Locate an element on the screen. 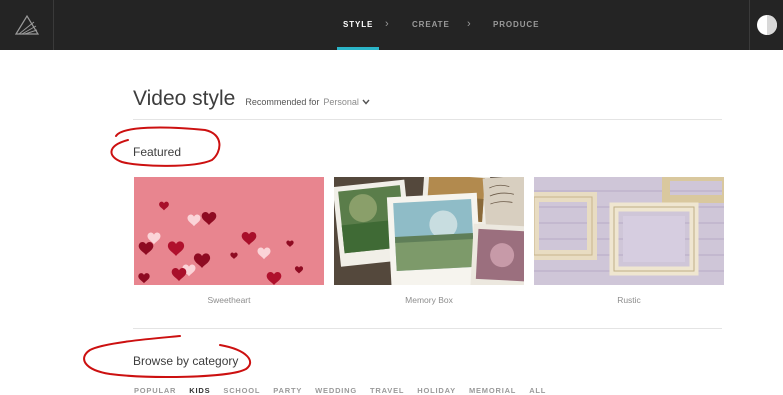  category-tab-school: SCHOOL is located at coordinates (241, 390).